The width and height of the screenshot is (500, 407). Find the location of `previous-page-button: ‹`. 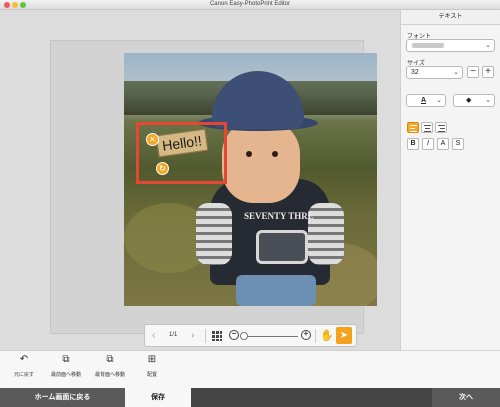

previous-page-button: ‹ is located at coordinates (153, 335).